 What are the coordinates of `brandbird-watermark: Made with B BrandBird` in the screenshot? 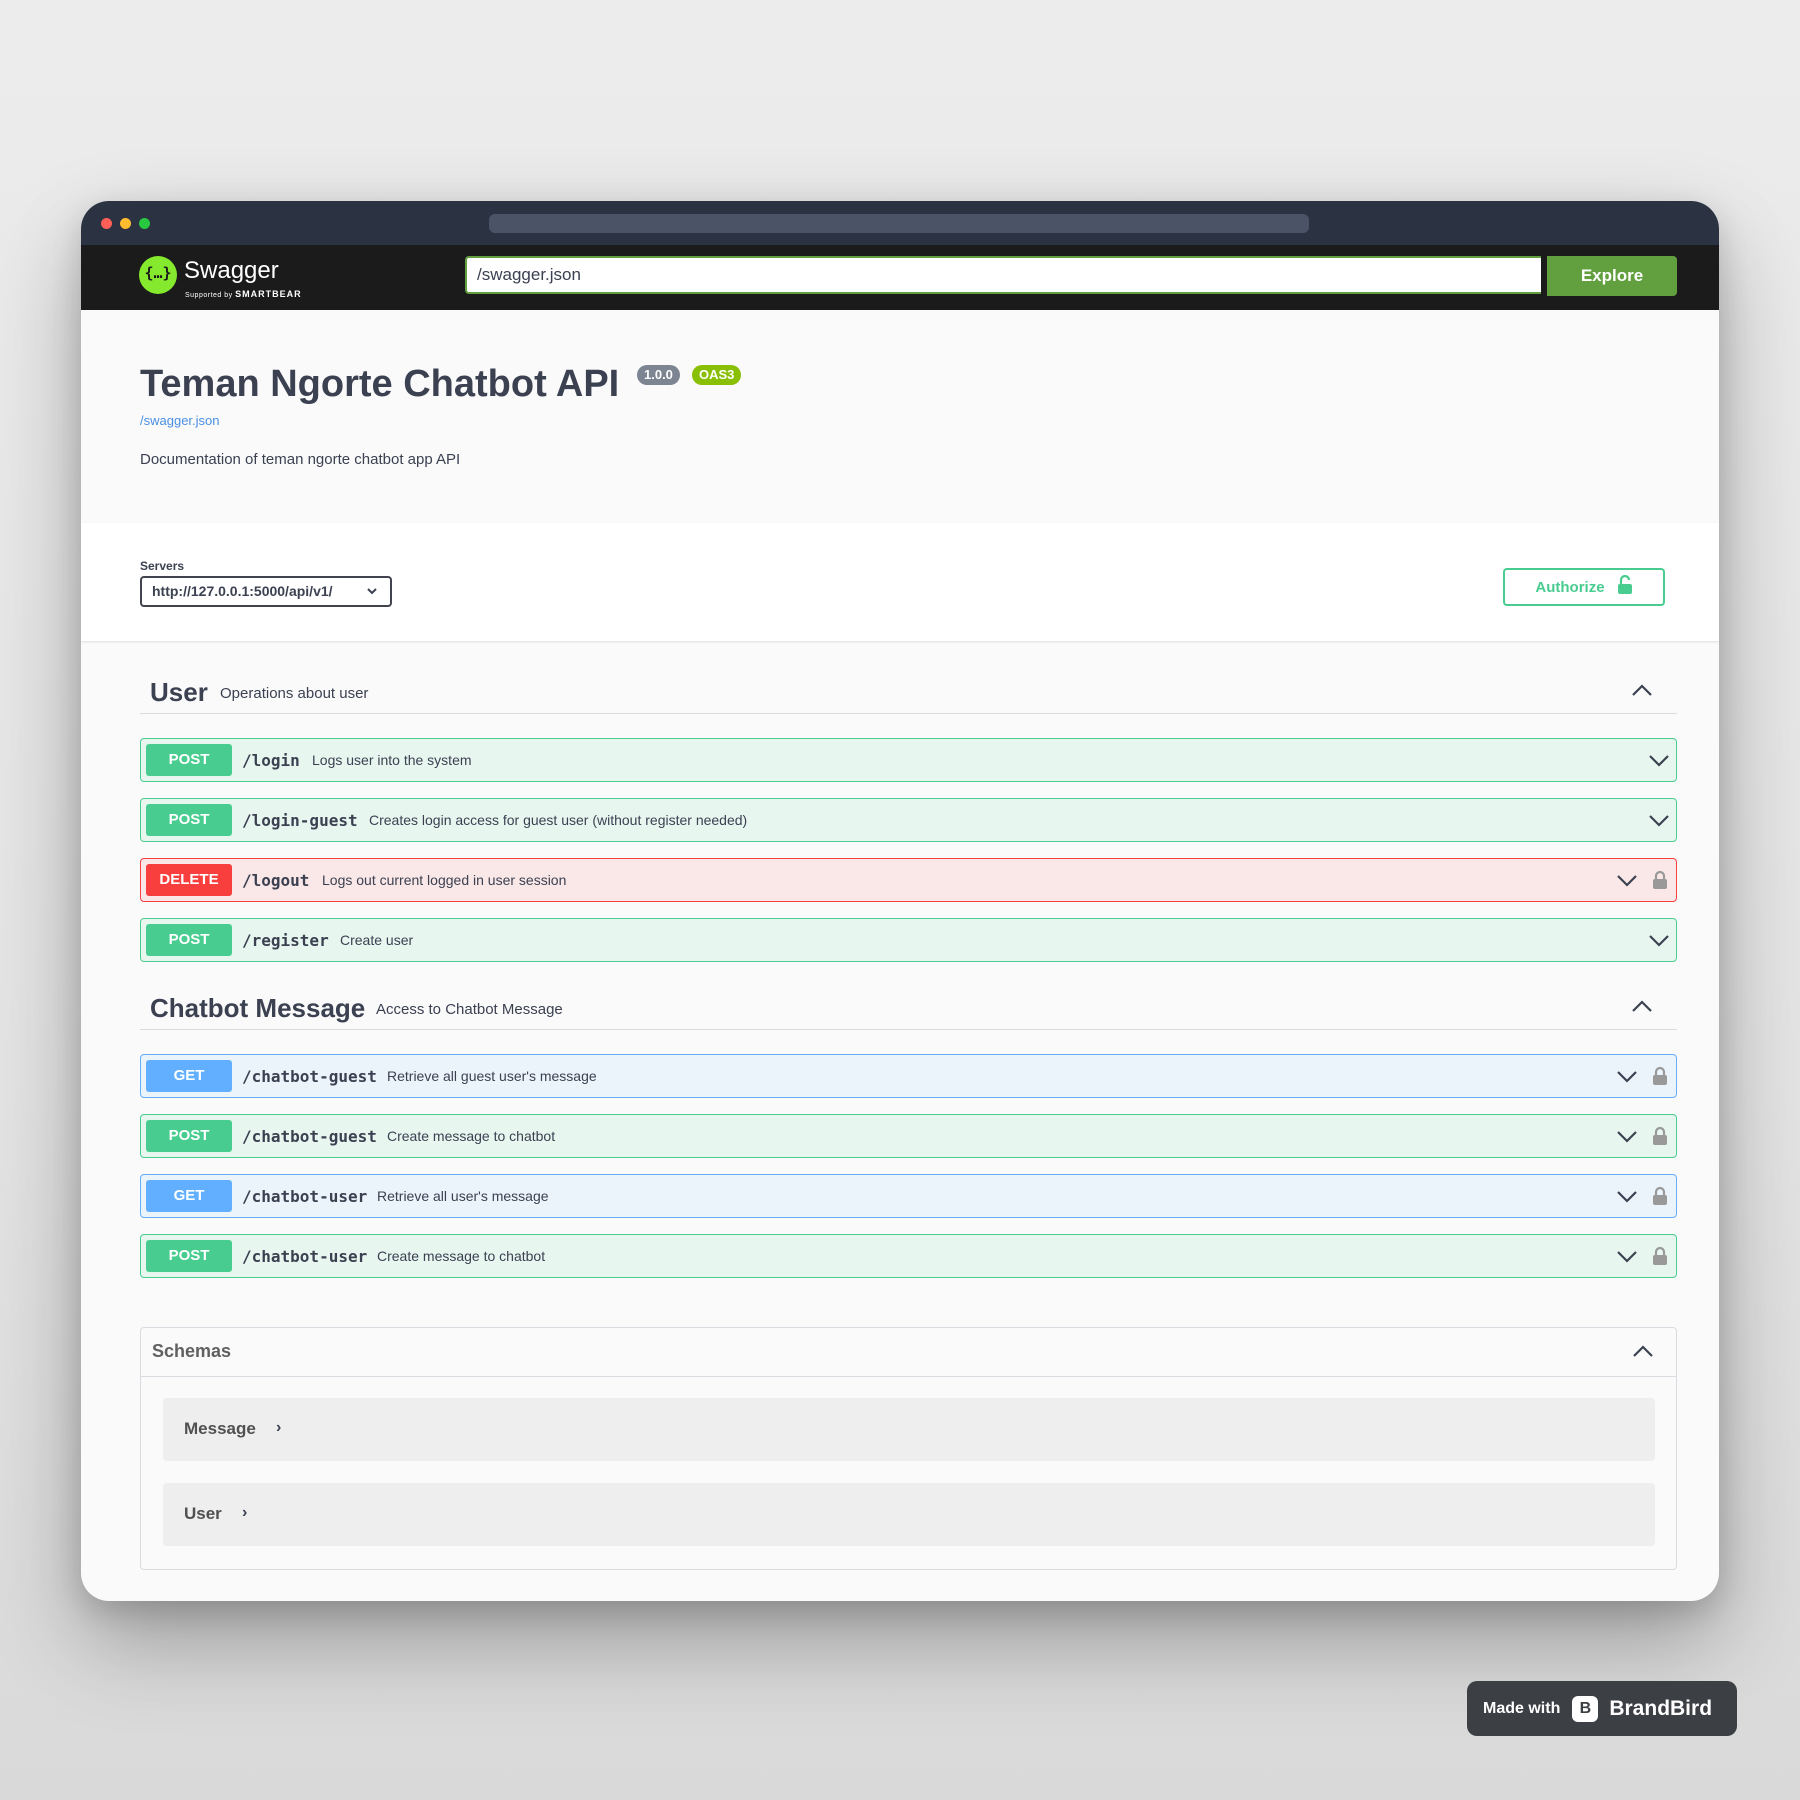 It's located at (1602, 1708).